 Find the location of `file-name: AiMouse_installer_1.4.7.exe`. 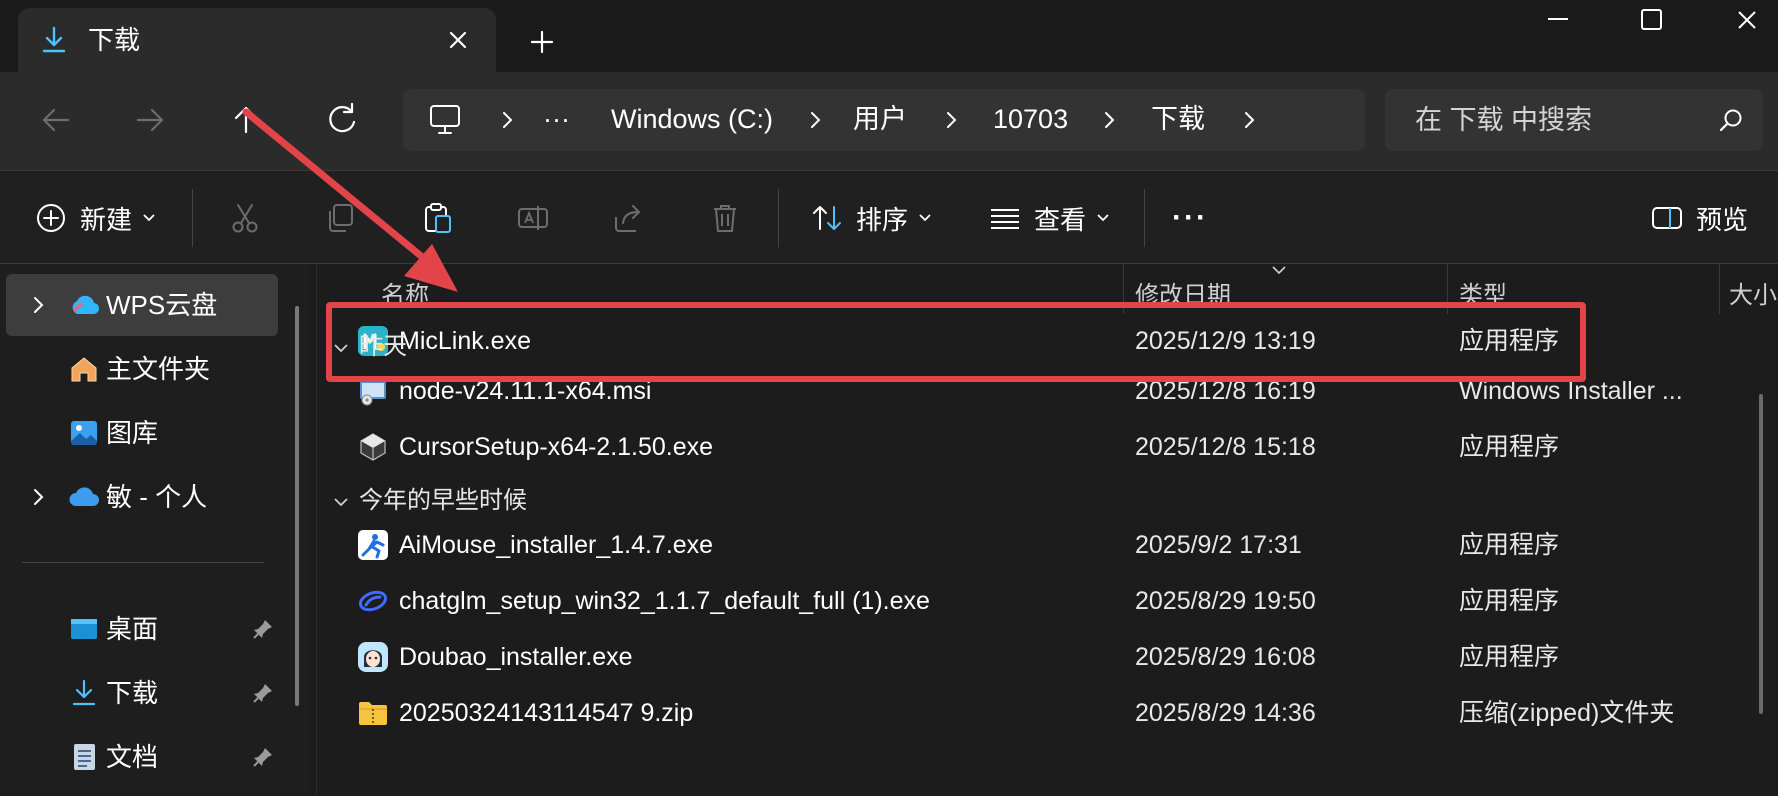

file-name: AiMouse_installer_1.4.7.exe is located at coordinates (556, 545).